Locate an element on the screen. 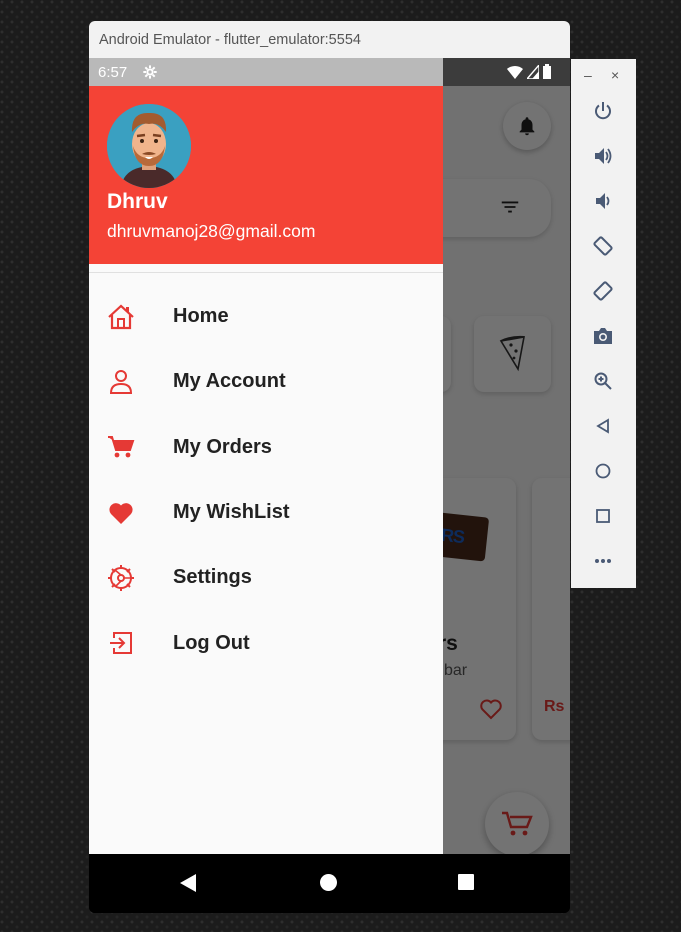 The height and width of the screenshot is (932, 681). emulator-toolbar: – × is located at coordinates (603, 323).